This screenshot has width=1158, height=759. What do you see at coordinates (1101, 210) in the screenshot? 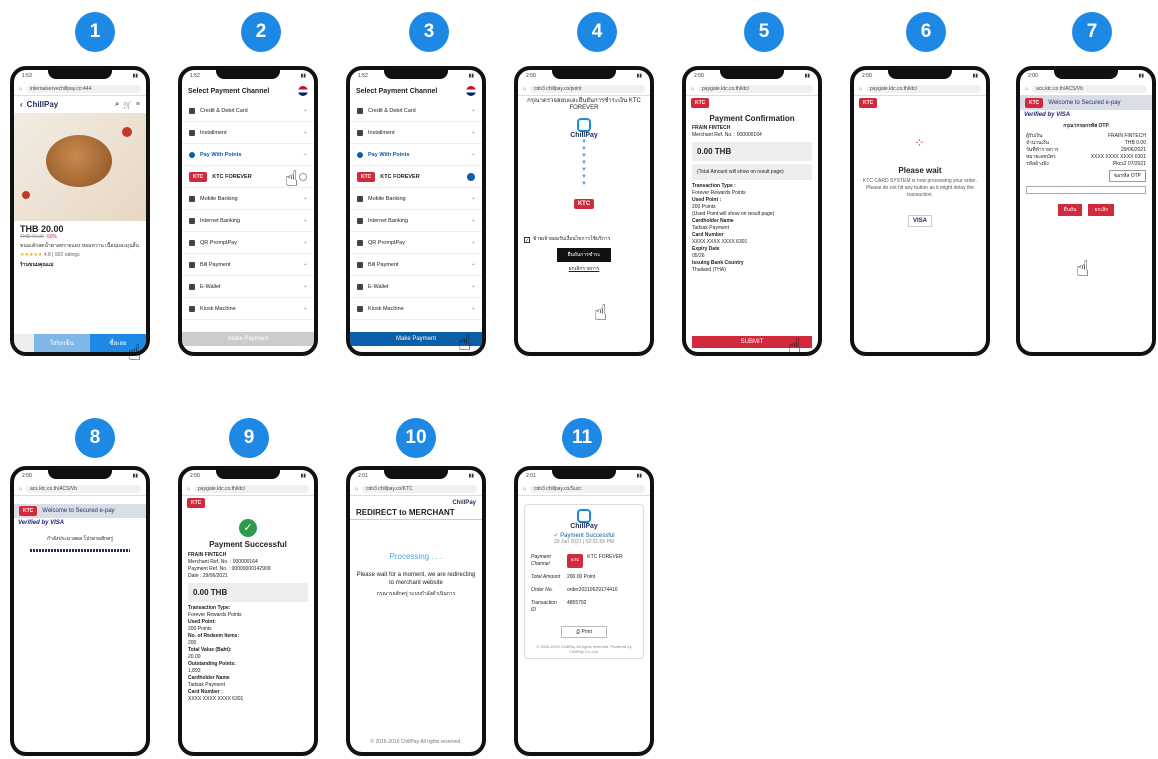
I see `otp-cancel-button: ยกเลิก` at bounding box center [1101, 210].